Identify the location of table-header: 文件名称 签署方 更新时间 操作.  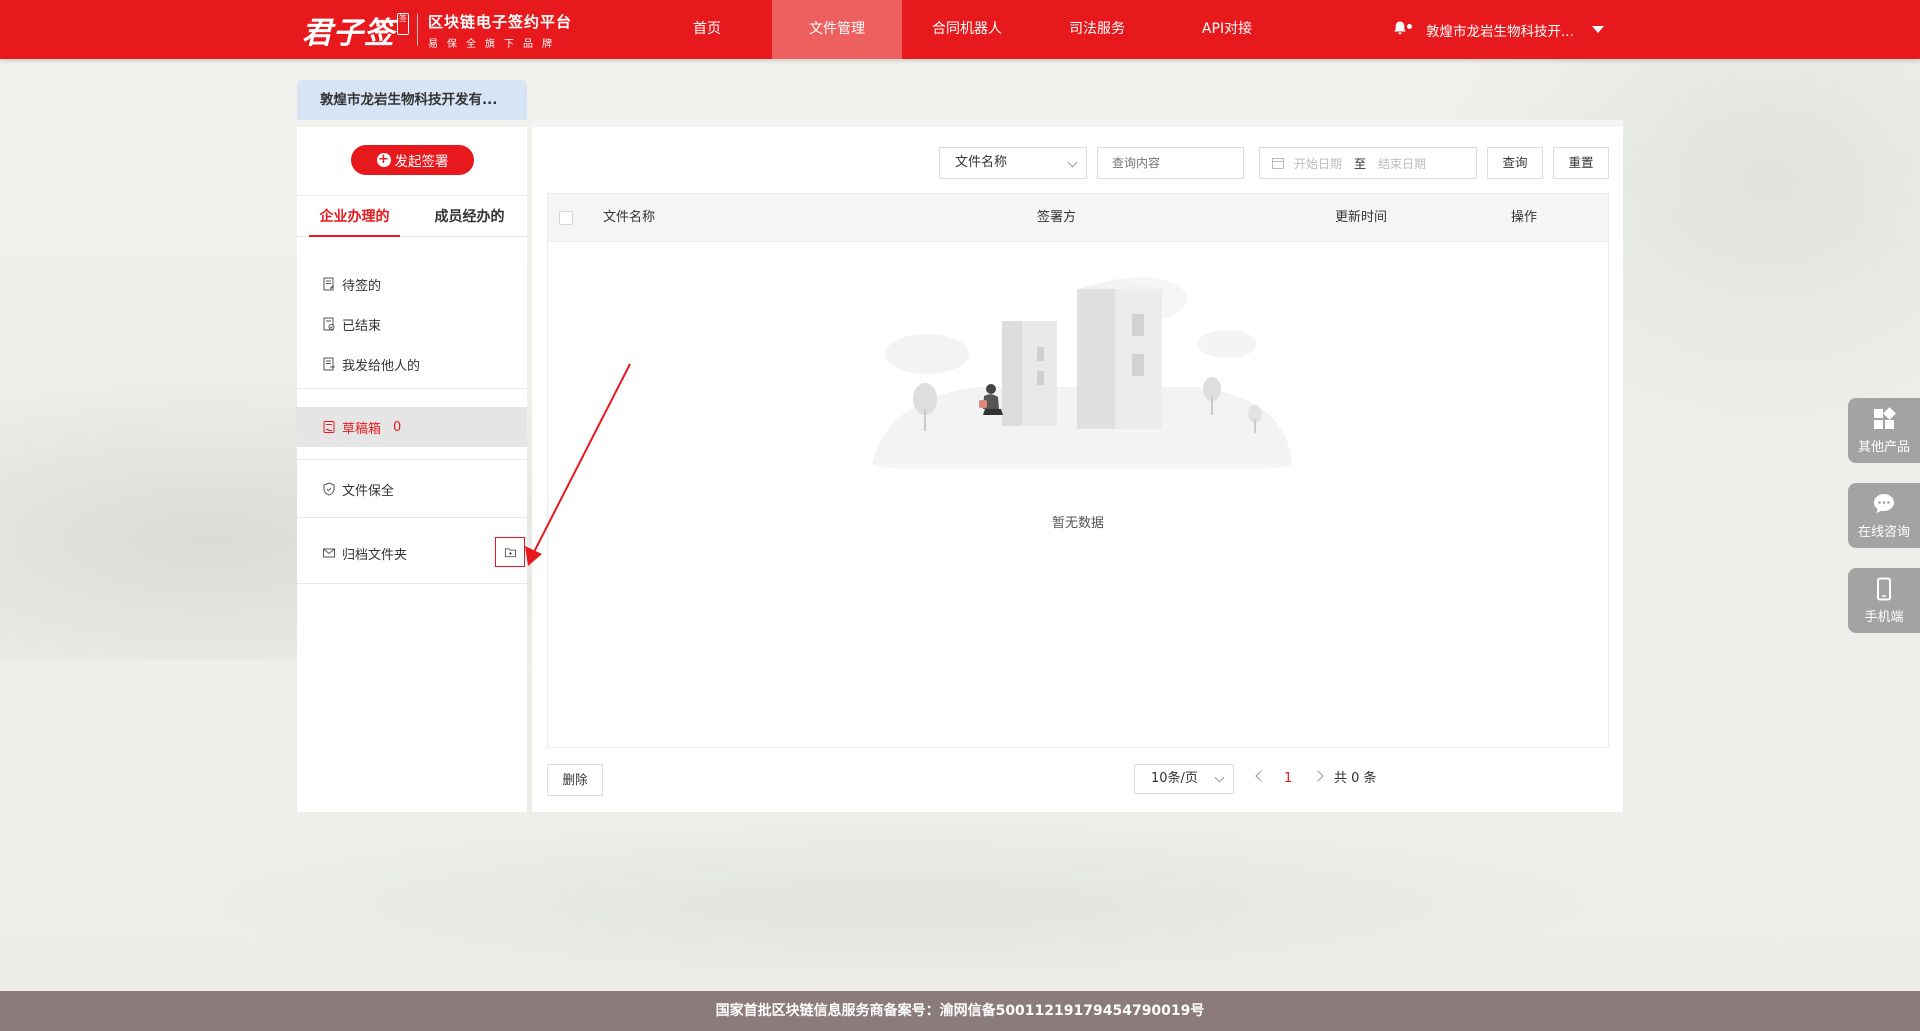
(1078, 218).